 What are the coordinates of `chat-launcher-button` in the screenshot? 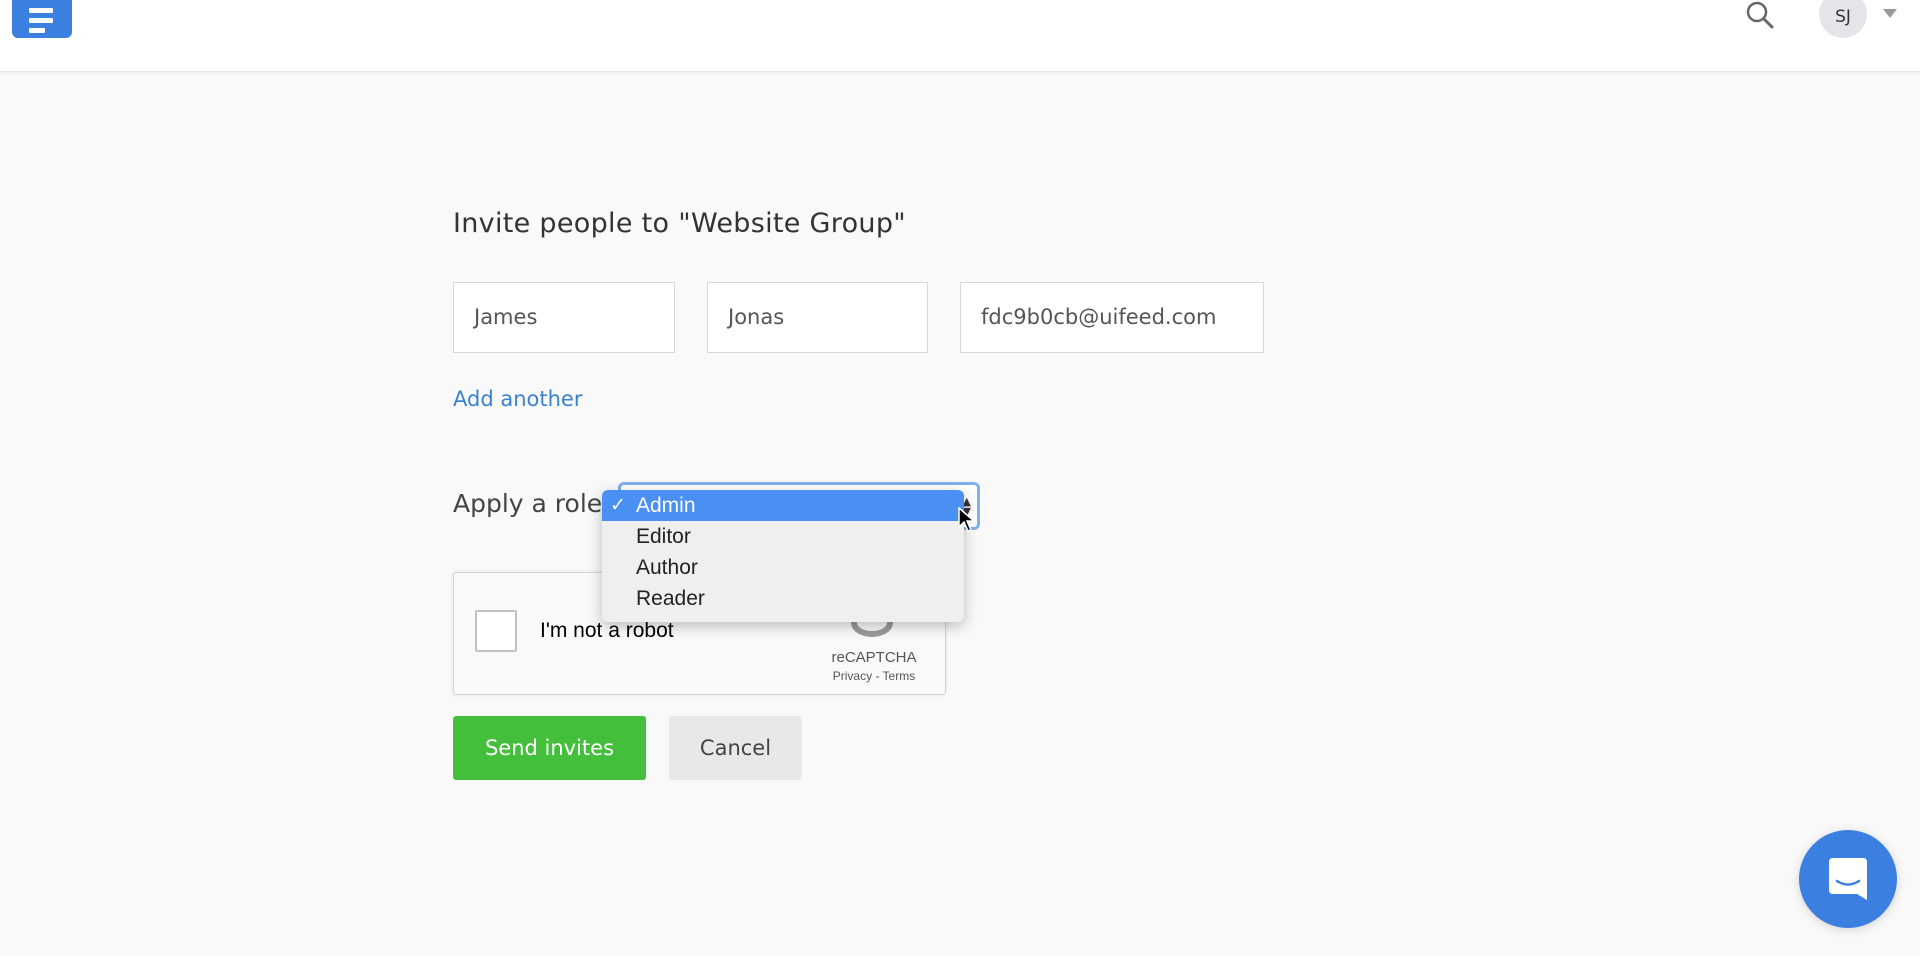 It's located at (1848, 879).